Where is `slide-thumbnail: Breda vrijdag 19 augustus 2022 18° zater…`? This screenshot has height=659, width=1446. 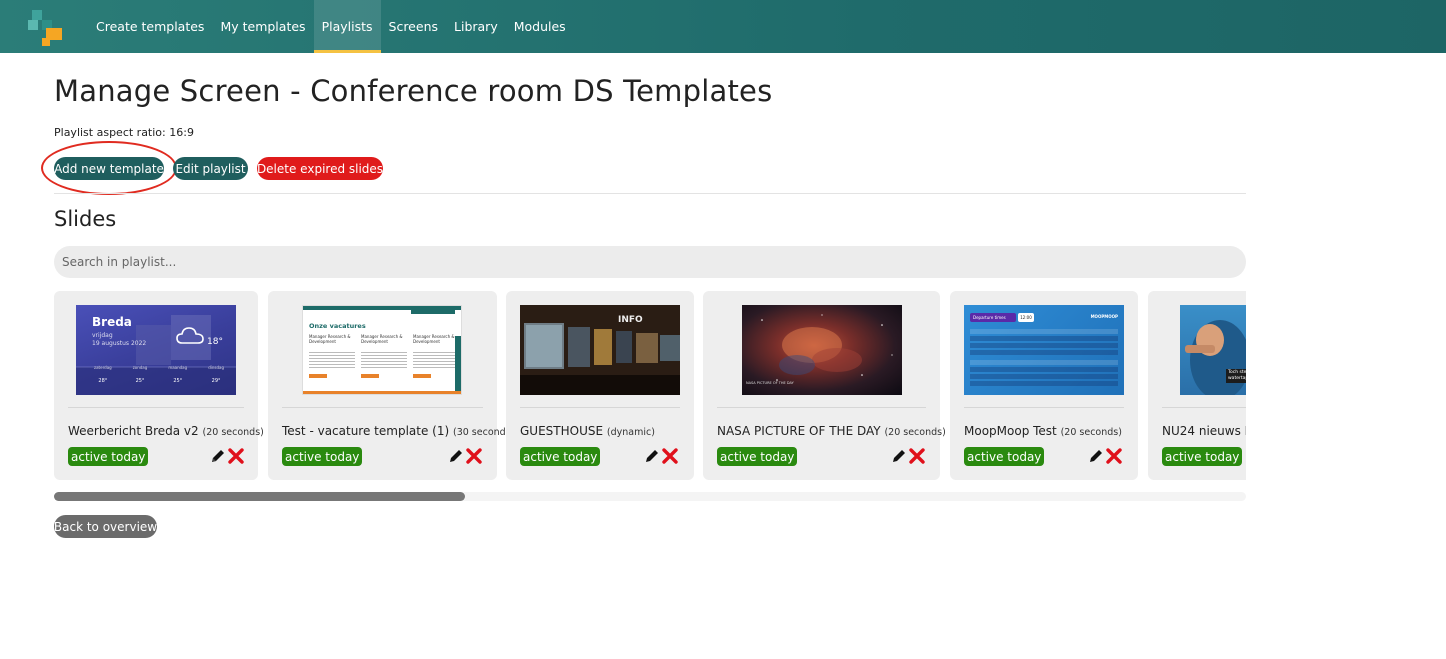
slide-thumbnail: Breda vrijdag 19 augustus 2022 18° zater… is located at coordinates (156, 350).